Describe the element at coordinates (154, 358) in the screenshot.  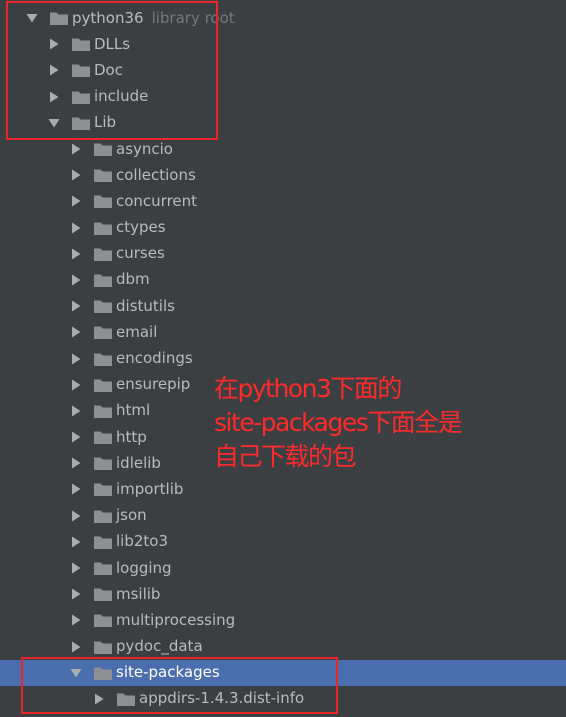
I see `tree-node-label: encodings` at that location.